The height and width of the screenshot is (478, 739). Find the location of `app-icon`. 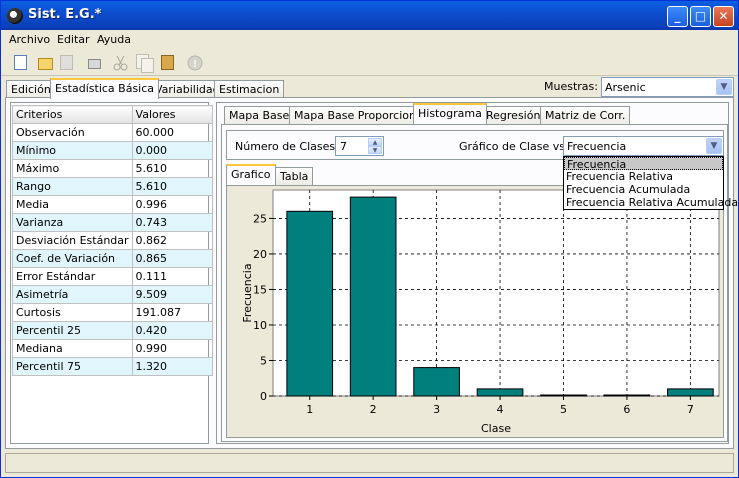

app-icon is located at coordinates (15, 16).